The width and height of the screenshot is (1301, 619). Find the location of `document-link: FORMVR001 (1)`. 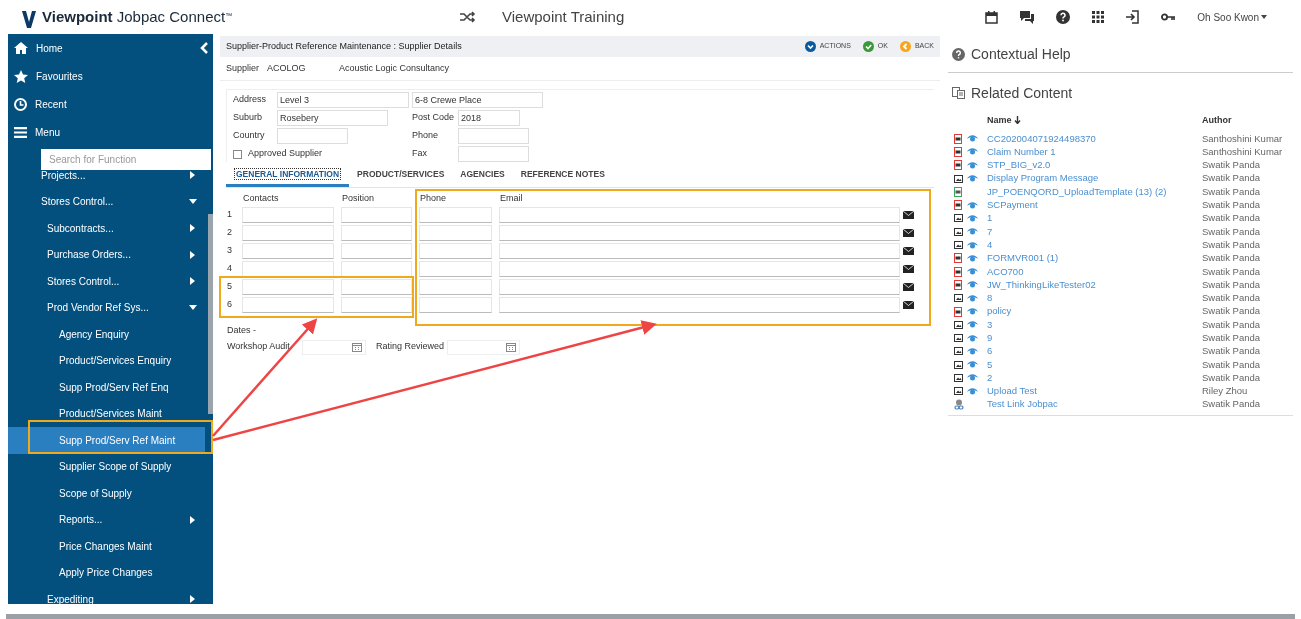

document-link: FORMVR001 (1) is located at coordinates (1094, 258).